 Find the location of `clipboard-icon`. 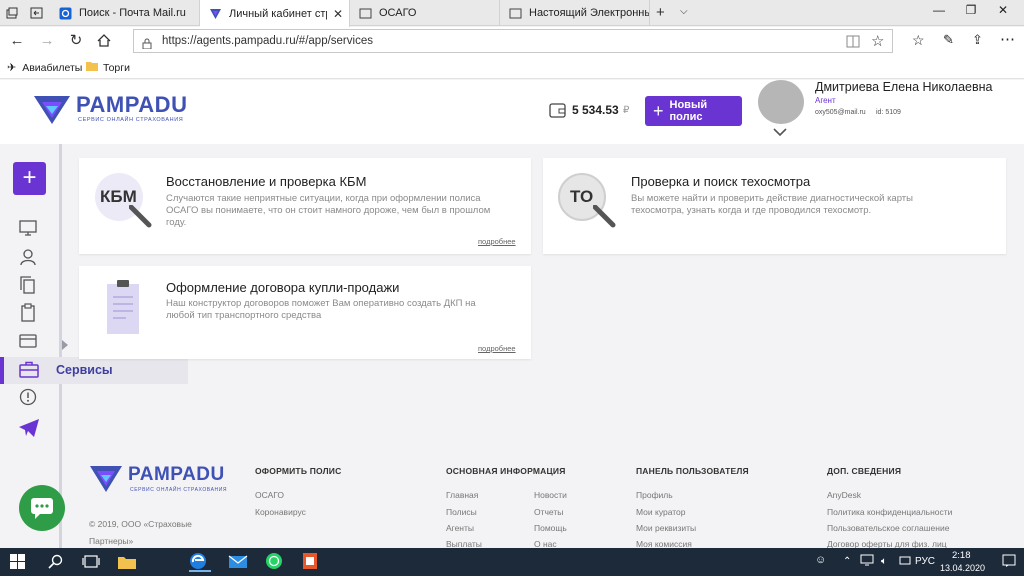

clipboard-icon is located at coordinates (29, 314).